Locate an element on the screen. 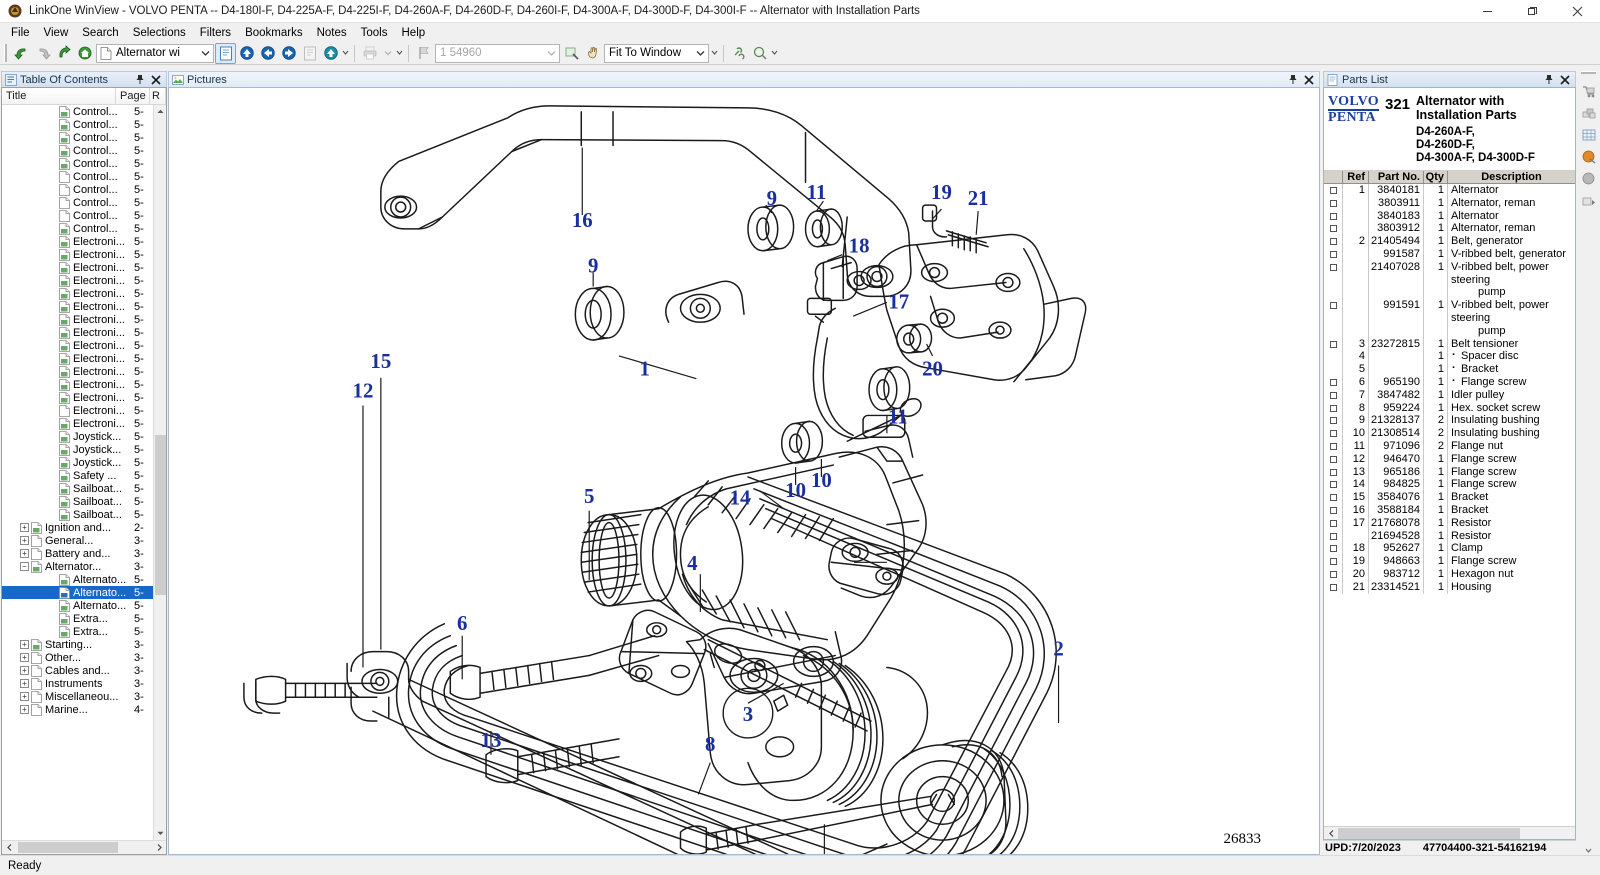  up-green-icon is located at coordinates (63, 53).